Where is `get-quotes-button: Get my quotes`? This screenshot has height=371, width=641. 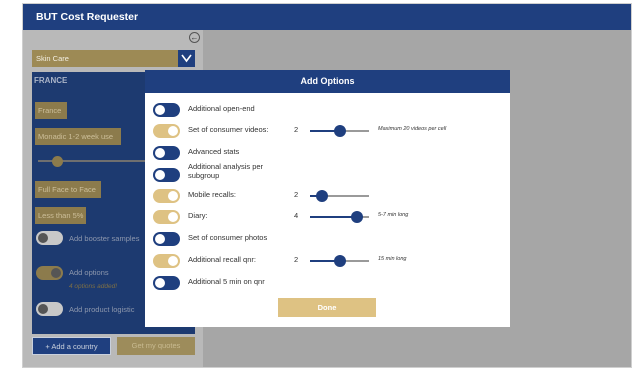
get-quotes-button: Get my quotes is located at coordinates (156, 346).